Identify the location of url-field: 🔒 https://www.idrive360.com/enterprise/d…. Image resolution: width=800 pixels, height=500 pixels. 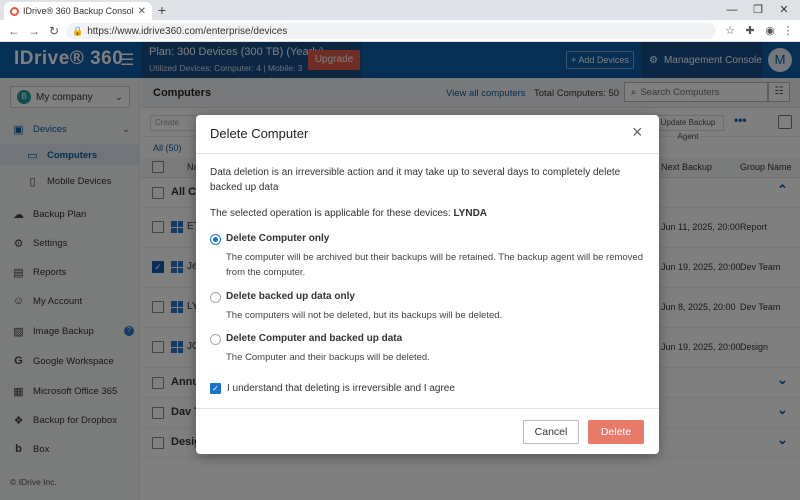
(391, 31).